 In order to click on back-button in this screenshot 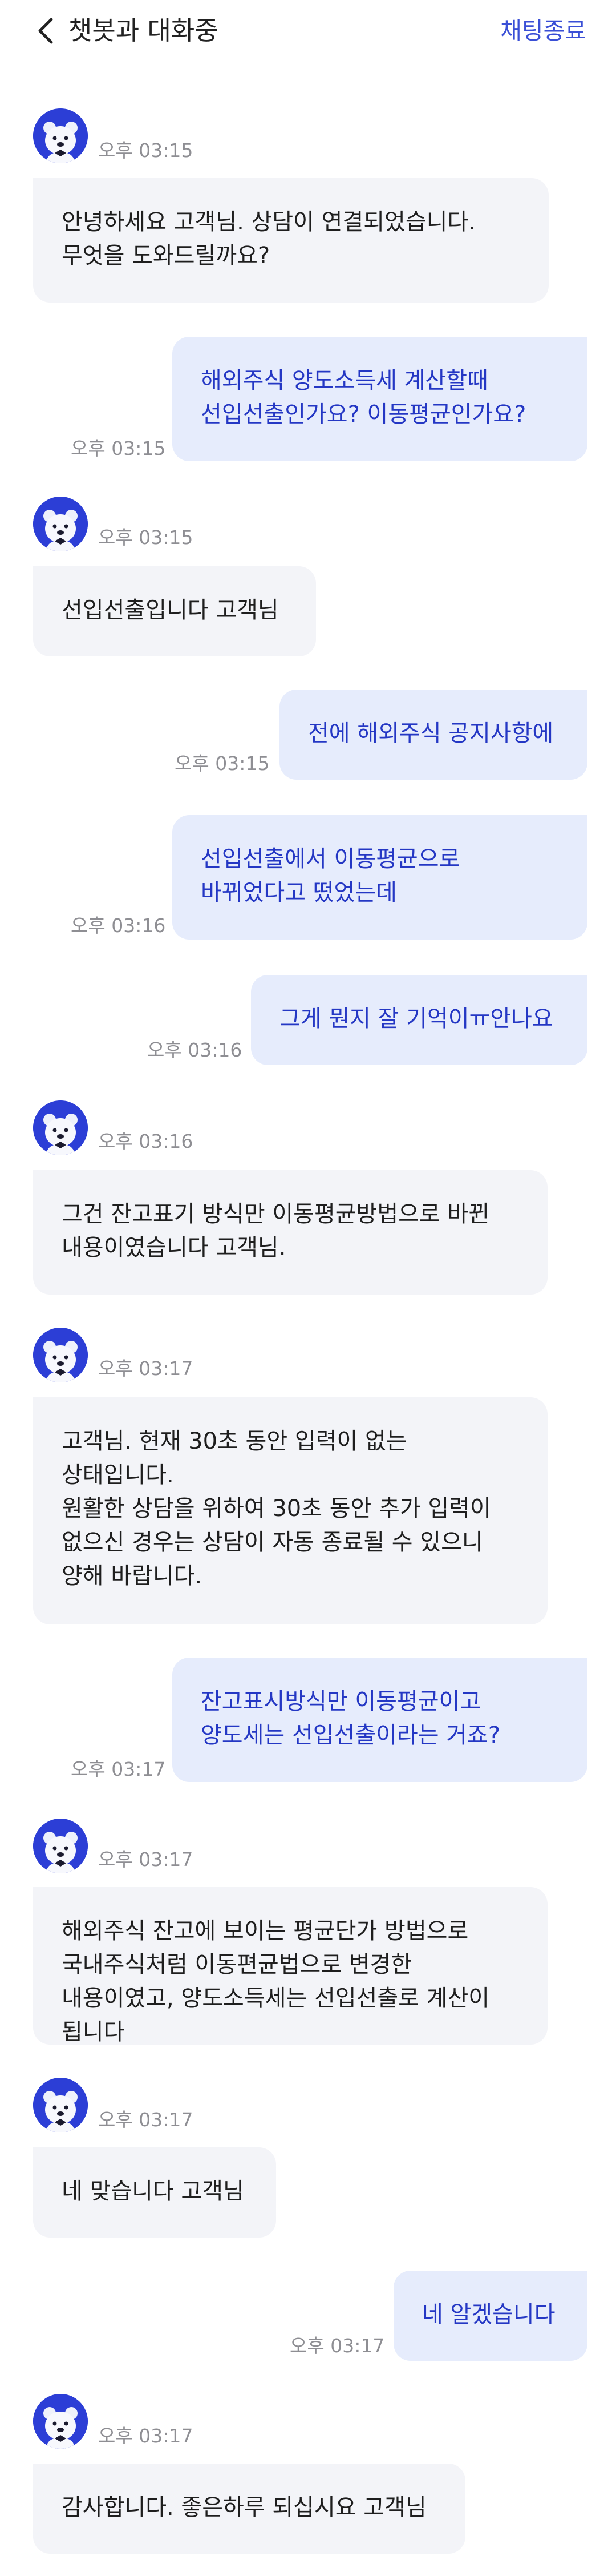, I will do `click(48, 31)`.